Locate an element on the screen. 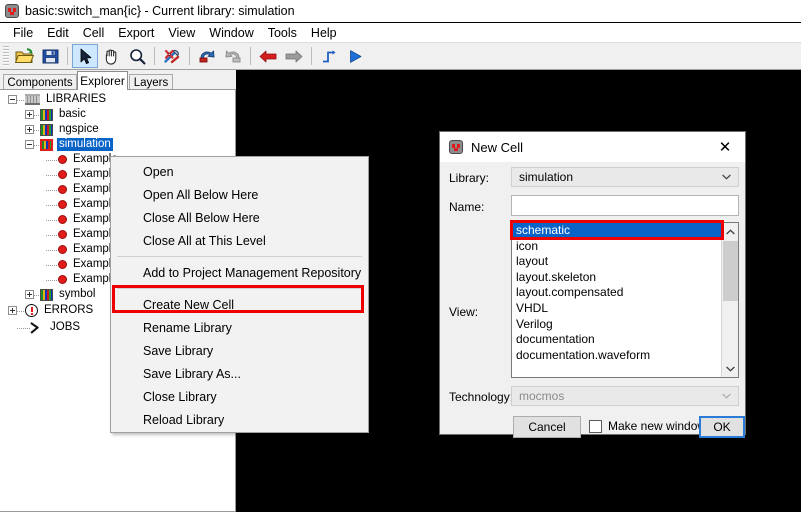  tree-label-selected: simulation is located at coordinates (85, 144).